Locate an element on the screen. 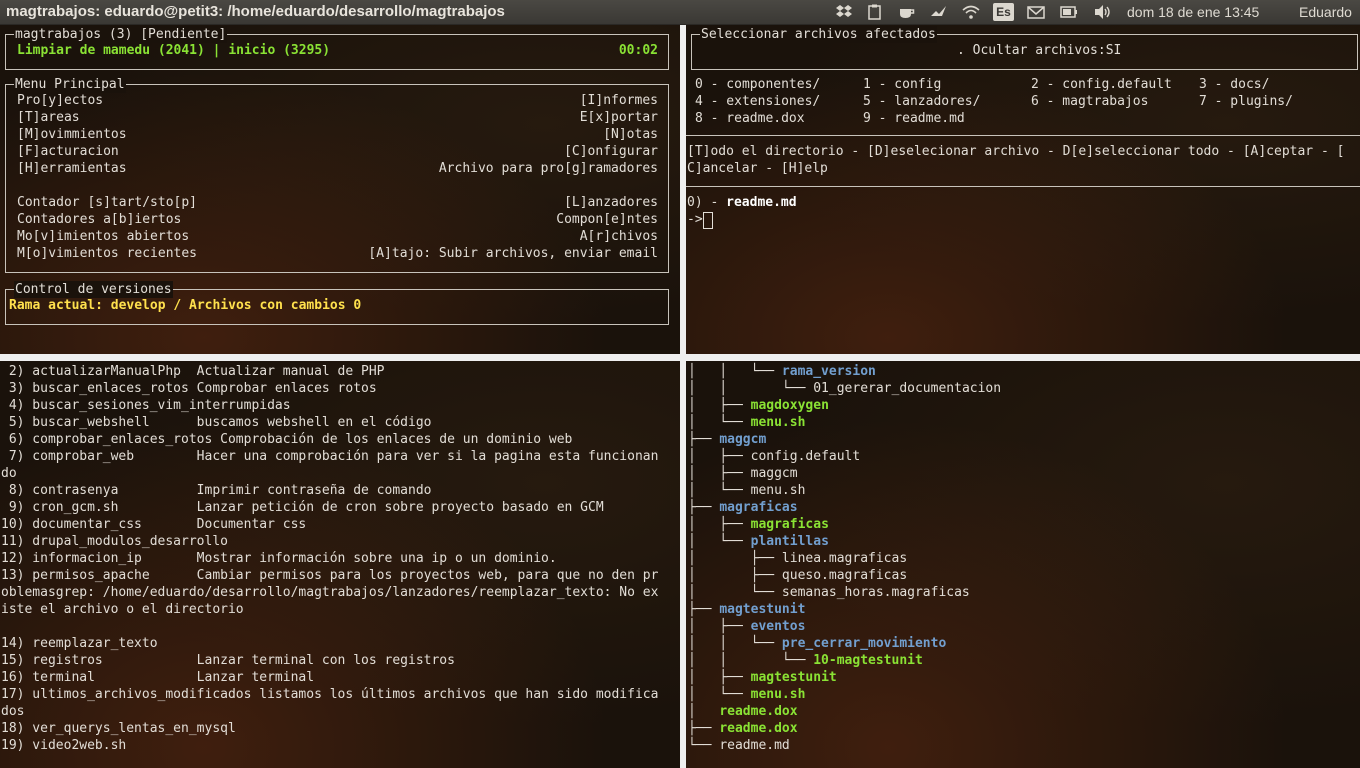  clipboard-icon is located at coordinates (875, 12).